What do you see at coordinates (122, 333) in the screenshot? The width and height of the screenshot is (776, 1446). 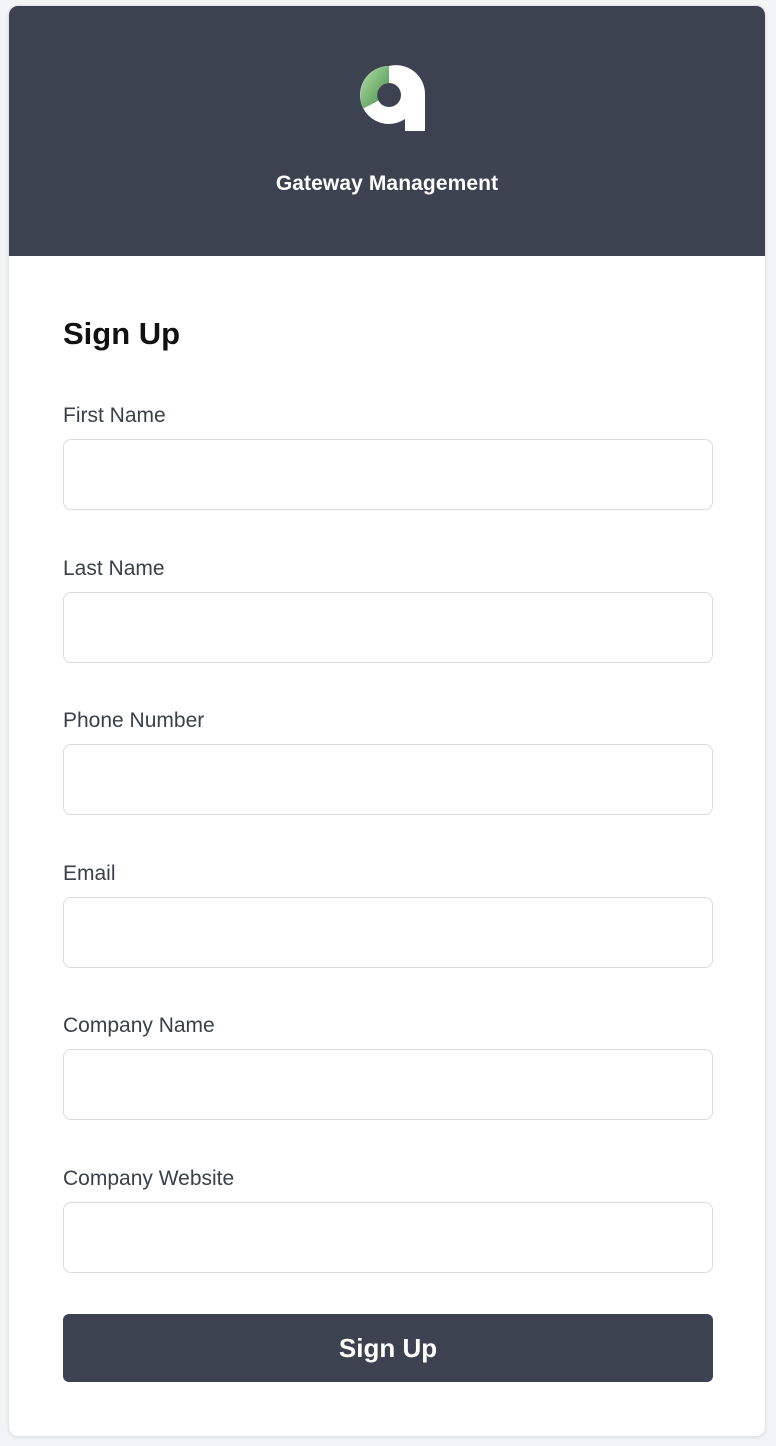 I see `form-title: Sign Up` at bounding box center [122, 333].